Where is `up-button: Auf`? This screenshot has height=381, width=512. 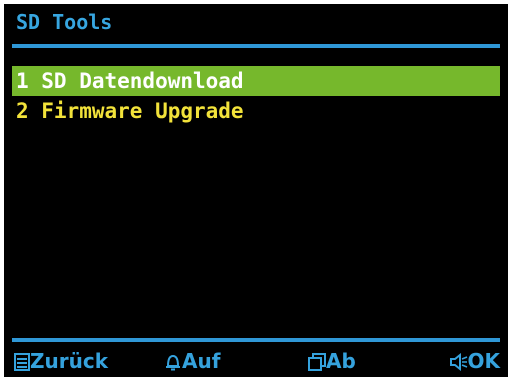
up-button: Auf is located at coordinates (192, 361).